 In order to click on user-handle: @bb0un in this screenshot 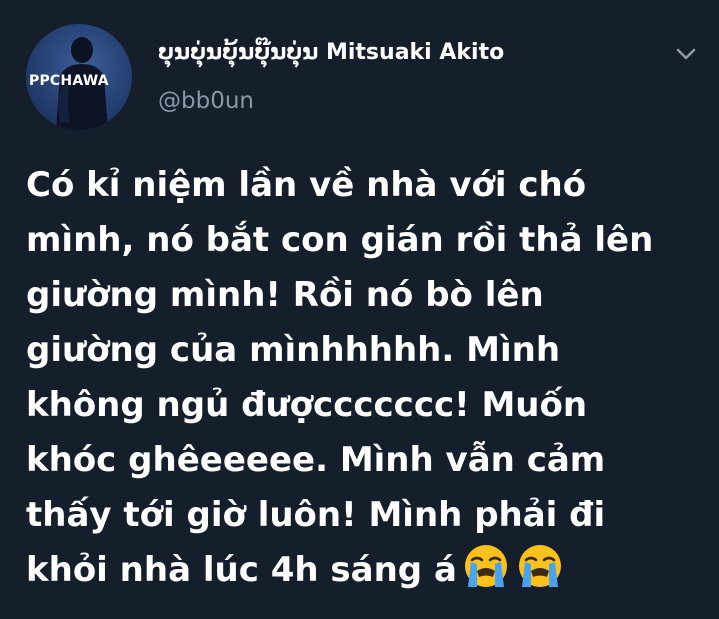, I will do `click(206, 101)`.